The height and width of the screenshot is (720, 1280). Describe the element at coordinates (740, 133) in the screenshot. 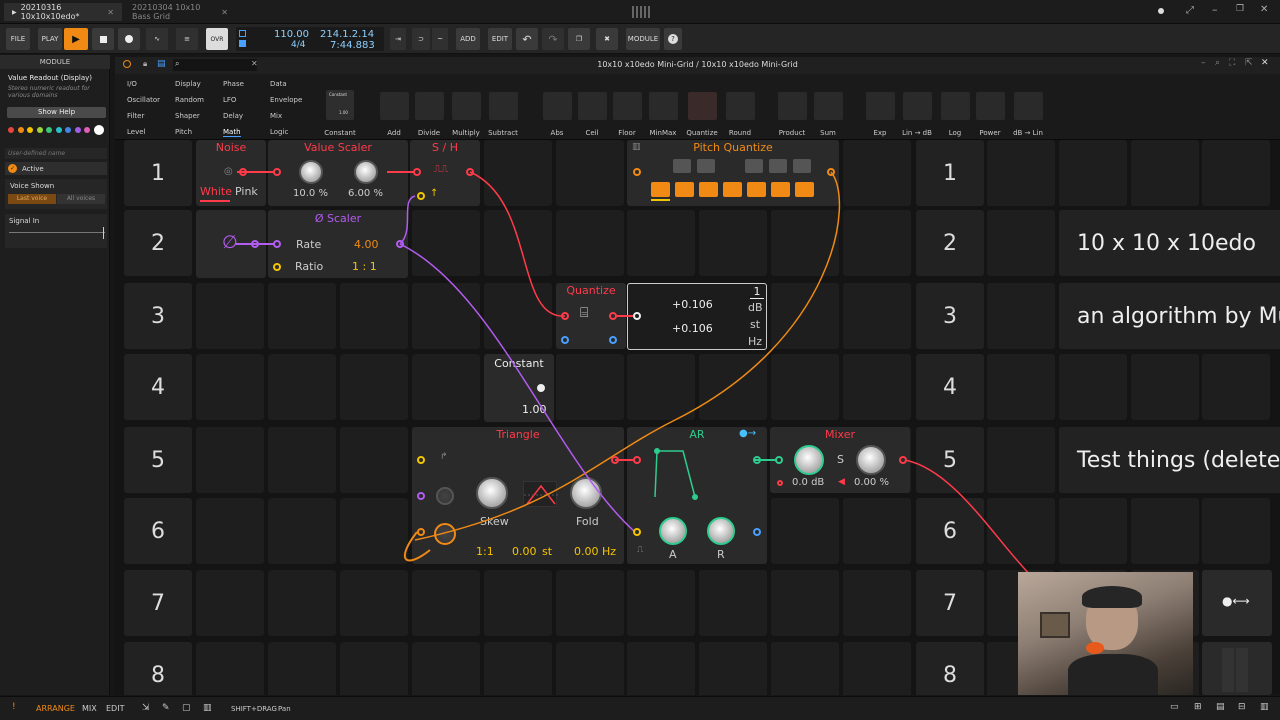

I see `module-label-round: Round` at that location.